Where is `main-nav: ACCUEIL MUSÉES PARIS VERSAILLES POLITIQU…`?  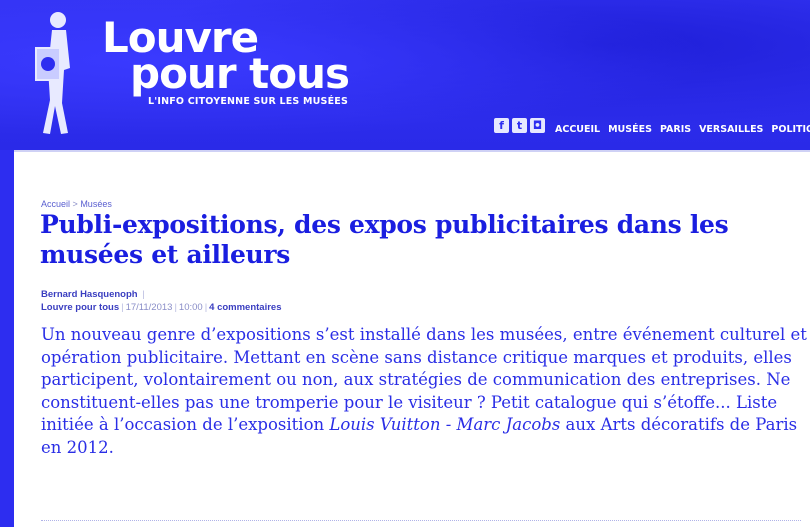
main-nav: ACCUEIL MUSÉES PARIS VERSAILLES POLITIQU… is located at coordinates (682, 129).